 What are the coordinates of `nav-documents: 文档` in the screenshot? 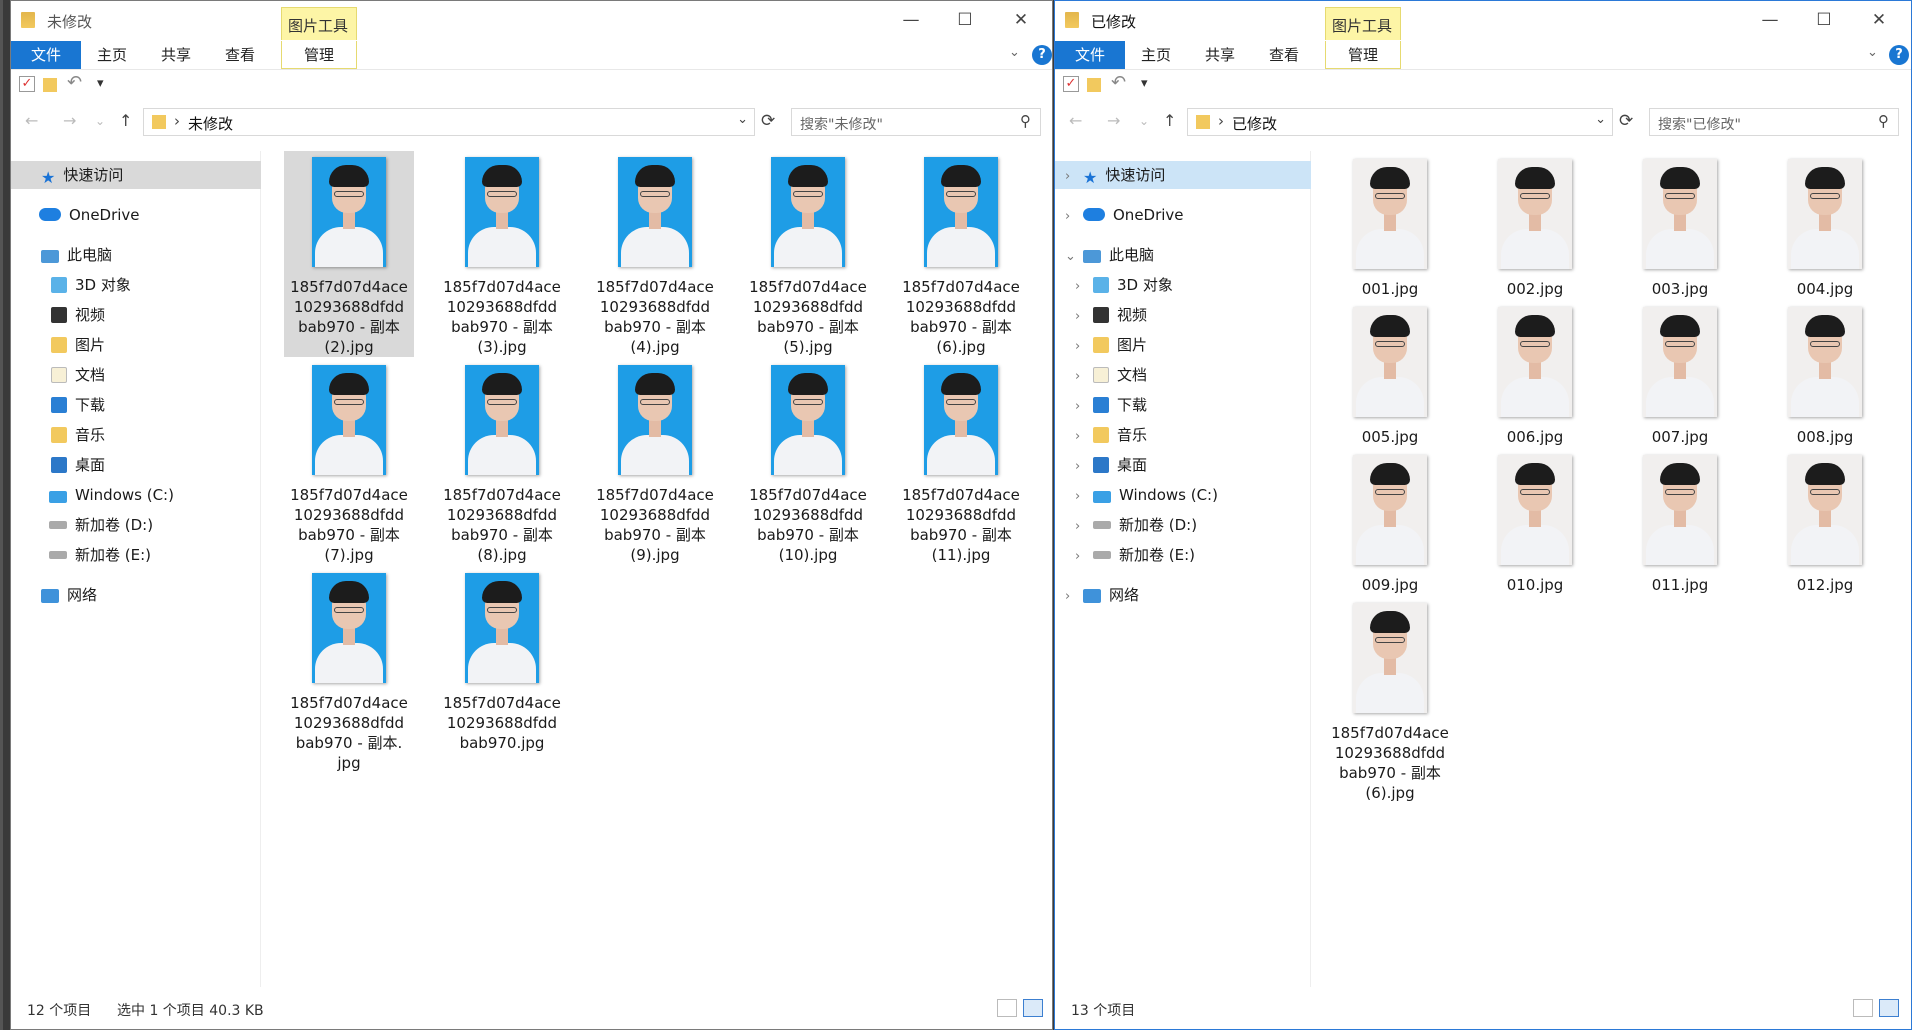 It's located at (58, 375).